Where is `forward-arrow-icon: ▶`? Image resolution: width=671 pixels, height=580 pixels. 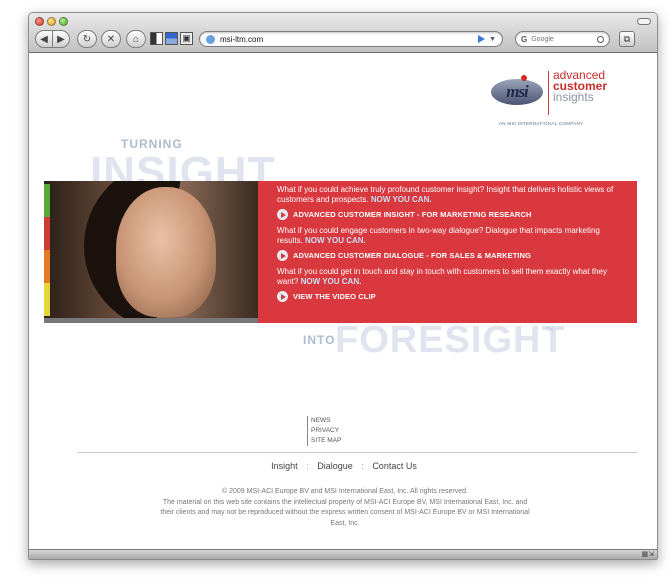 forward-arrow-icon: ▶ is located at coordinates (61, 39).